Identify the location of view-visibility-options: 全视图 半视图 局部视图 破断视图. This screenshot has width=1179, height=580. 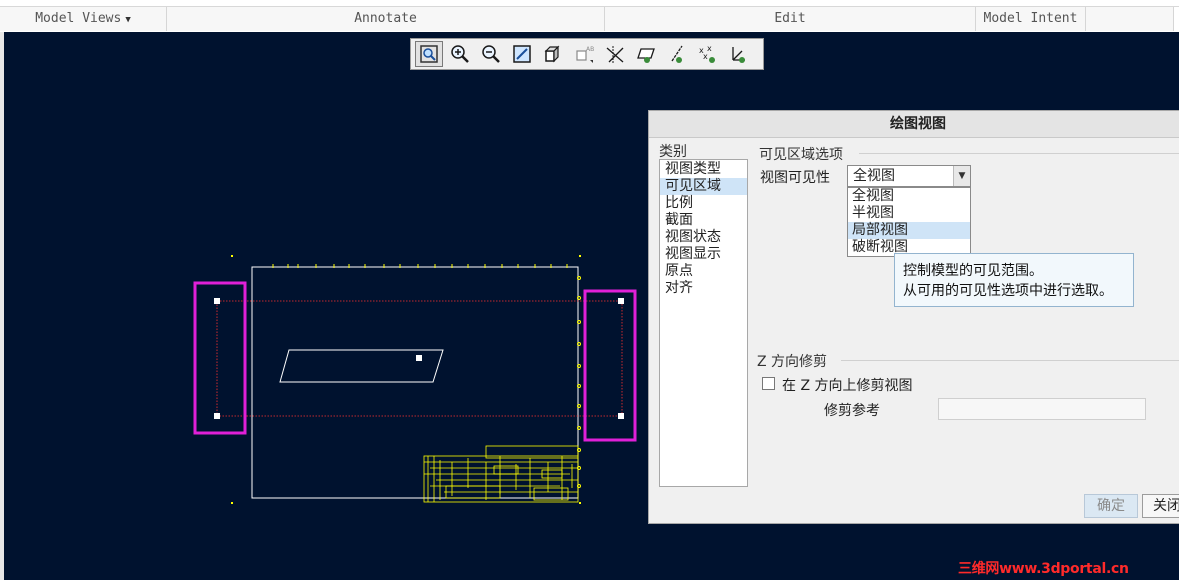
(909, 222).